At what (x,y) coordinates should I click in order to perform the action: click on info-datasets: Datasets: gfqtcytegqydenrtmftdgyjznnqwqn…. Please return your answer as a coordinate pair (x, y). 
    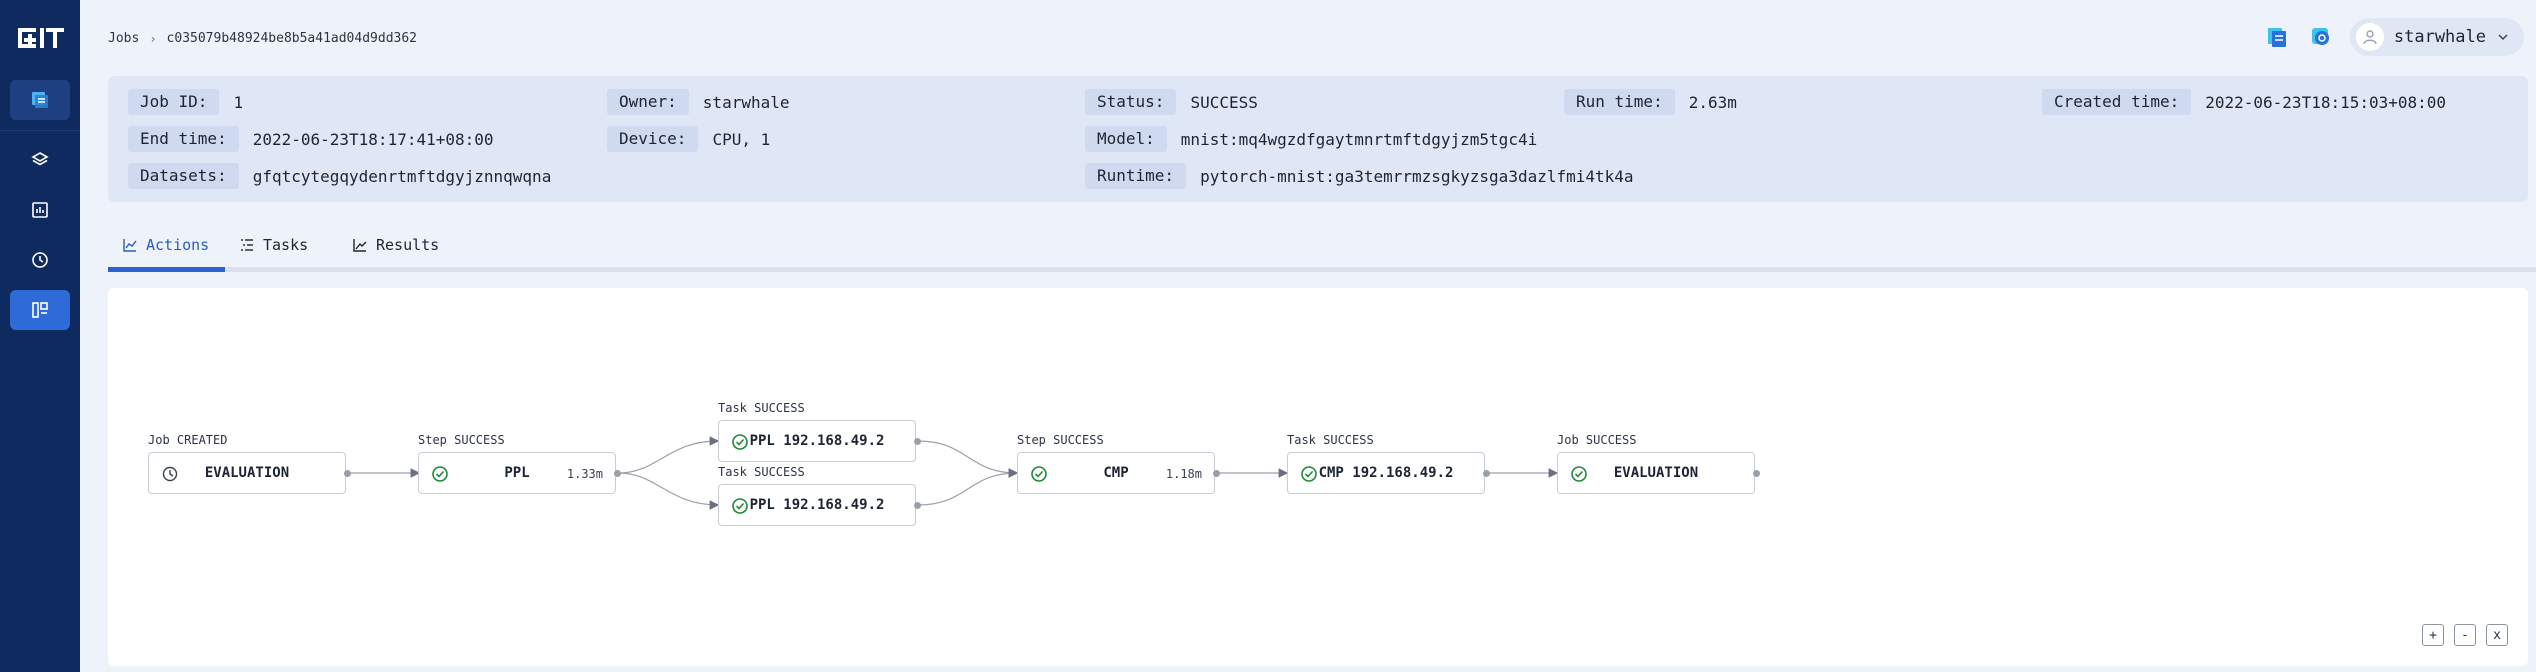
    Looking at the image, I should click on (339, 176).